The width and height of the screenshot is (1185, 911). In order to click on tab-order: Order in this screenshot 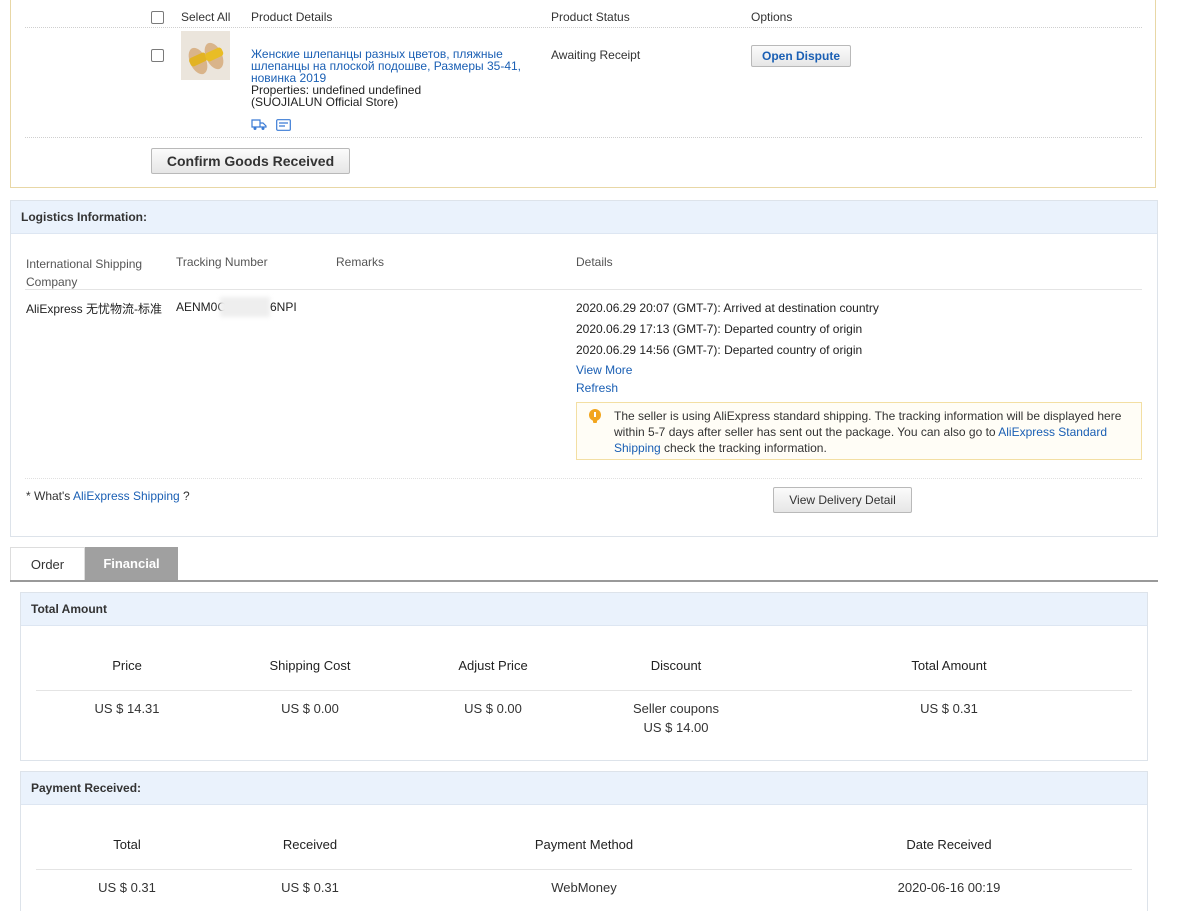, I will do `click(47, 563)`.